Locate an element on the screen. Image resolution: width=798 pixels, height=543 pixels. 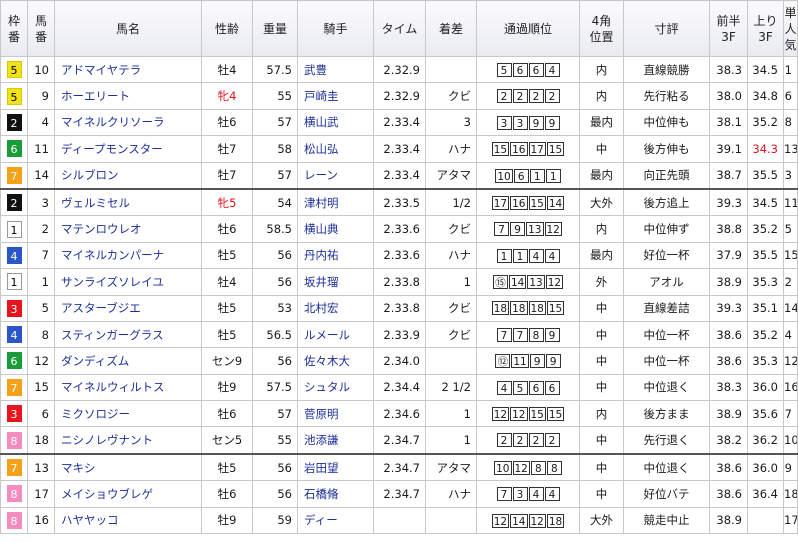
corner-position: 15 is located at coordinates (500, 149).